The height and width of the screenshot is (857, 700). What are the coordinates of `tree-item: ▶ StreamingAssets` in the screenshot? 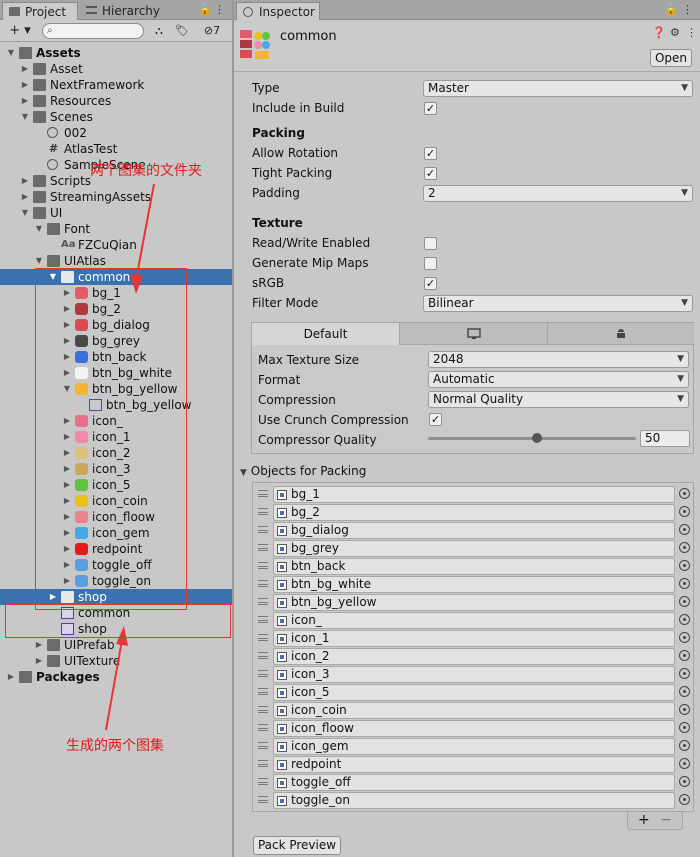 It's located at (116, 197).